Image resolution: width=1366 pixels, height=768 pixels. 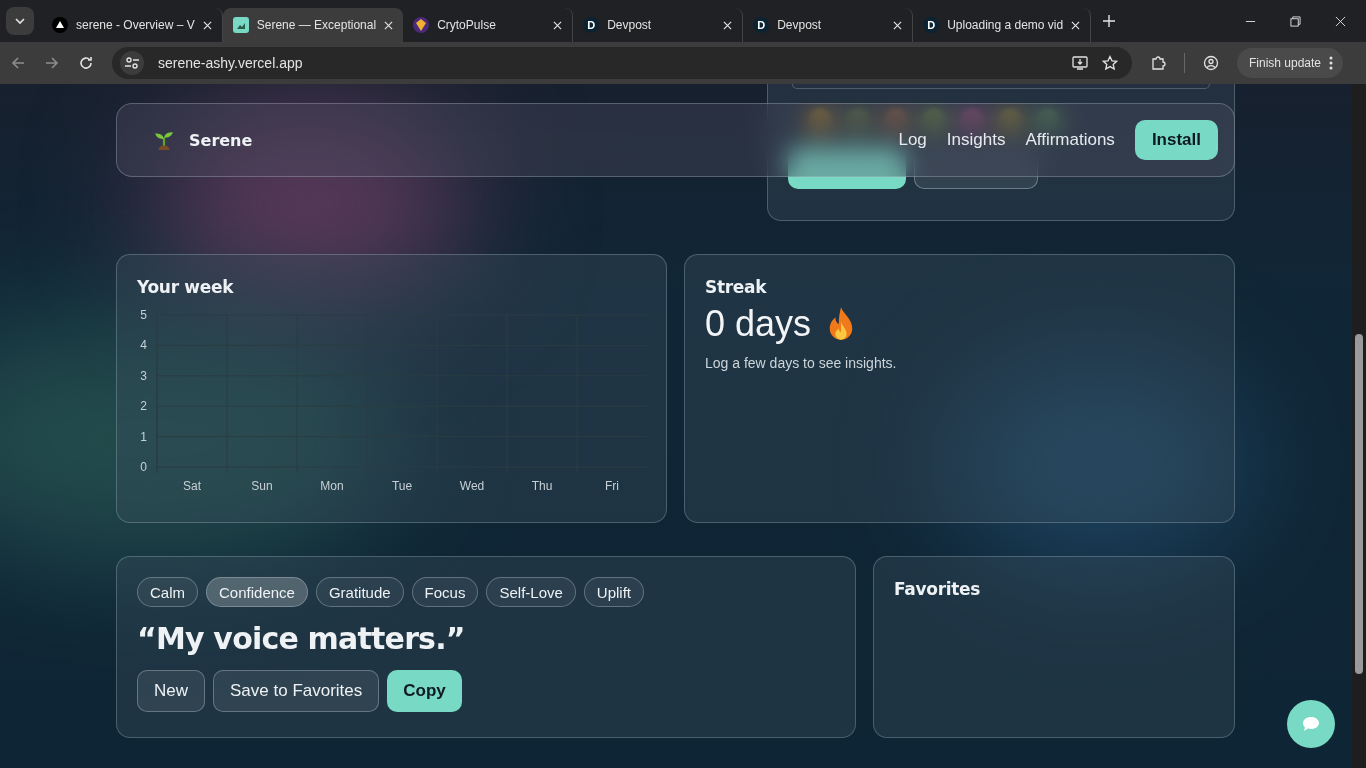 I want to click on reload-icon, so click(x=86, y=63).